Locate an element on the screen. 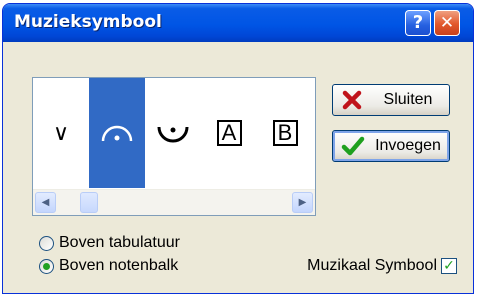 The height and width of the screenshot is (296, 477). help-button: ? is located at coordinates (418, 23).